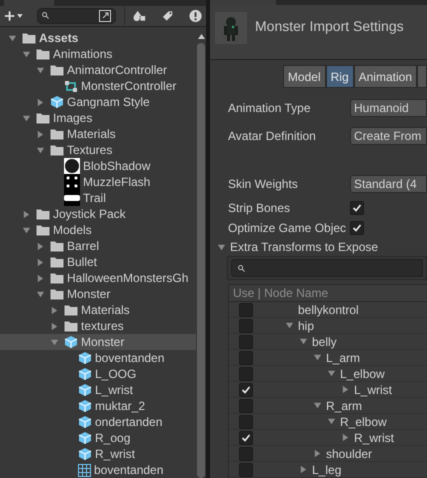  I want to click on tree-item-label: L_OOG, so click(115, 374).